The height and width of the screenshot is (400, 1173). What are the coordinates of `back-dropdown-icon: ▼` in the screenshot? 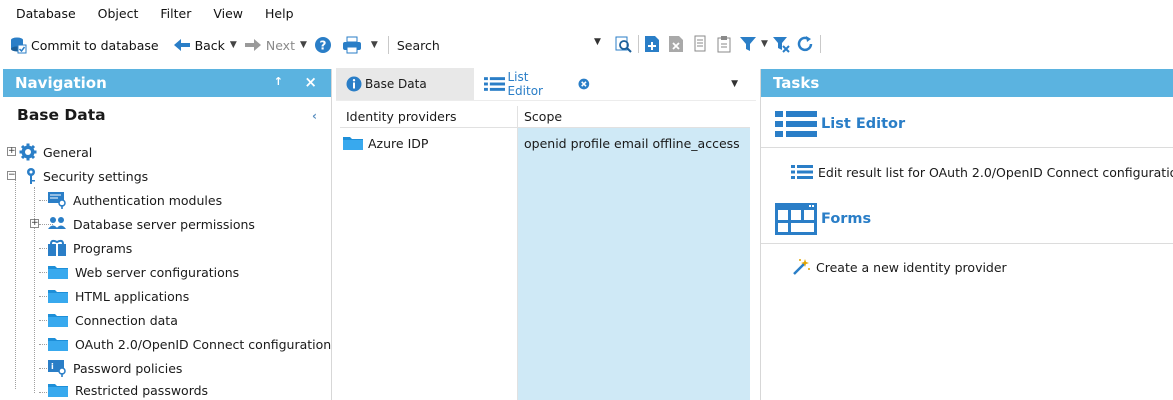 It's located at (233, 45).